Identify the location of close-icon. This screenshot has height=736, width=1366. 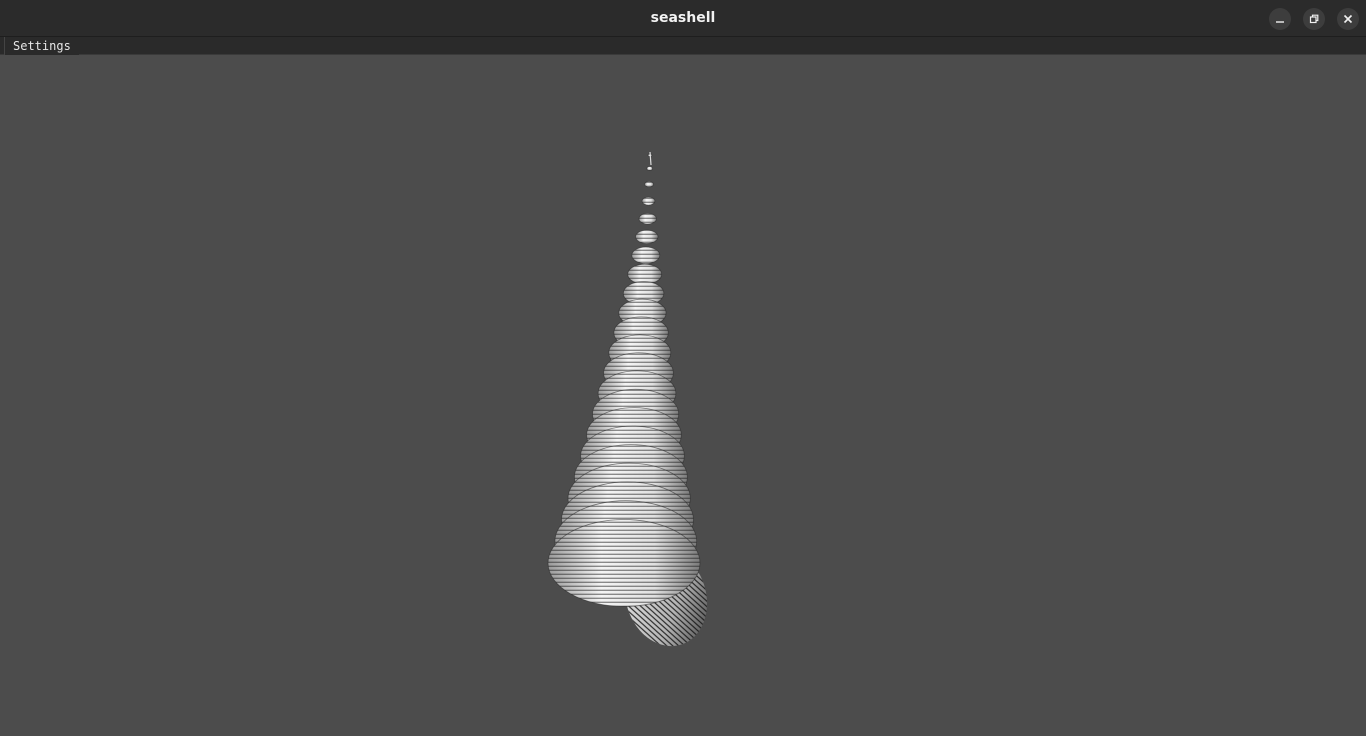
(1348, 19).